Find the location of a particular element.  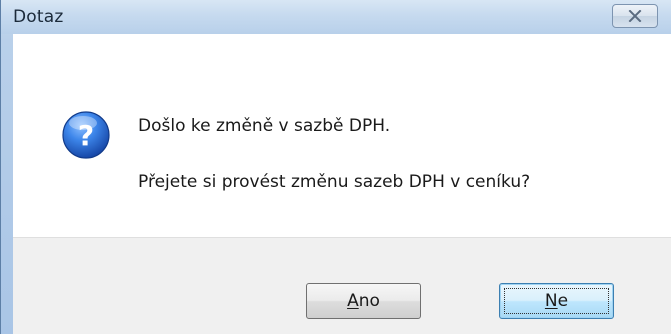

yes-button: Ano is located at coordinates (363, 301).